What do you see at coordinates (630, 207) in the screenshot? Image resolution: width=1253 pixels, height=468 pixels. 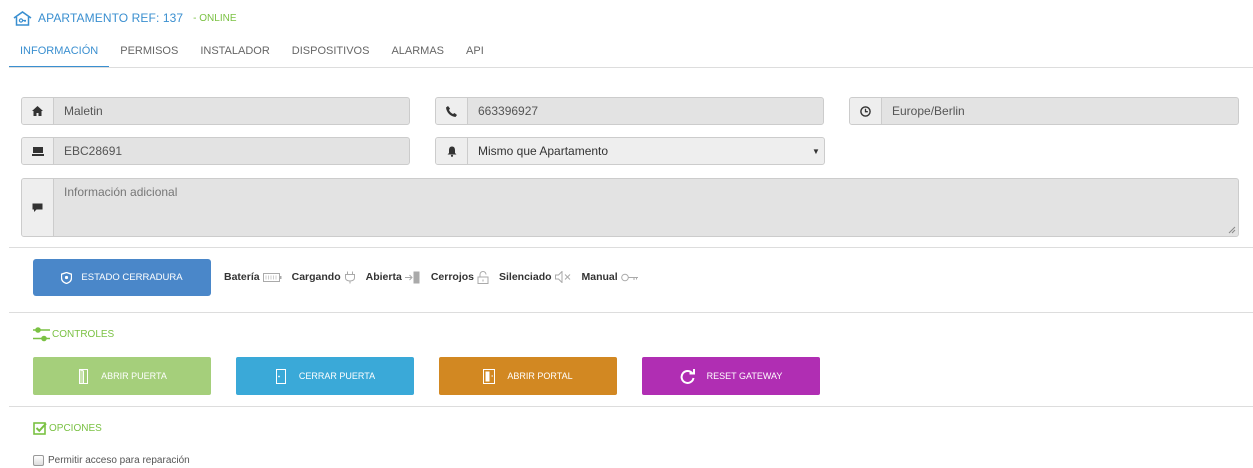 I see `additional-info-textarea: Información adicional` at bounding box center [630, 207].